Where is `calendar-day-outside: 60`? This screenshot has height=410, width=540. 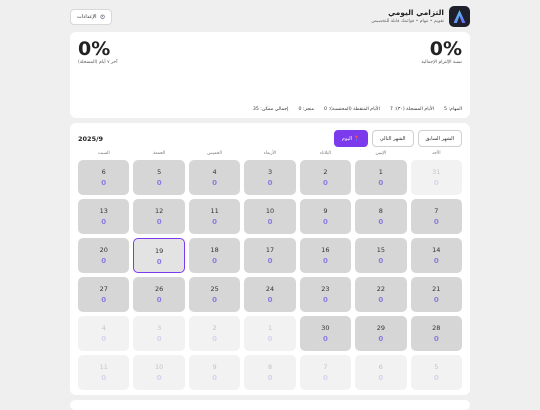
calendar-day-outside: 60 is located at coordinates (381, 372).